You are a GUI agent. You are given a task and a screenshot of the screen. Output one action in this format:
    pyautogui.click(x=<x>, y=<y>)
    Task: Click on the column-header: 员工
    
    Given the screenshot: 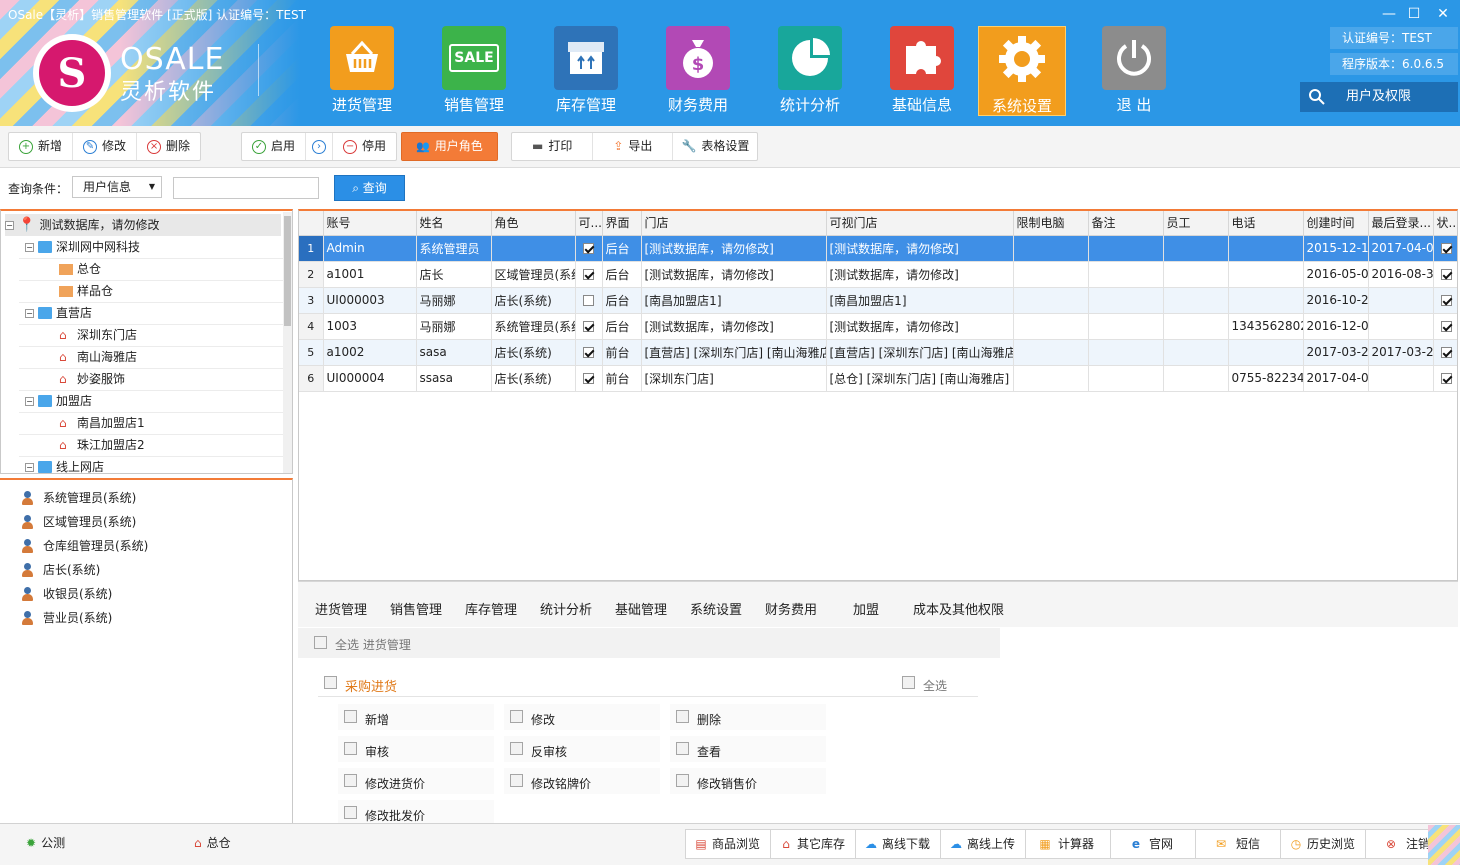 What is the action you would take?
    pyautogui.click(x=1196, y=223)
    